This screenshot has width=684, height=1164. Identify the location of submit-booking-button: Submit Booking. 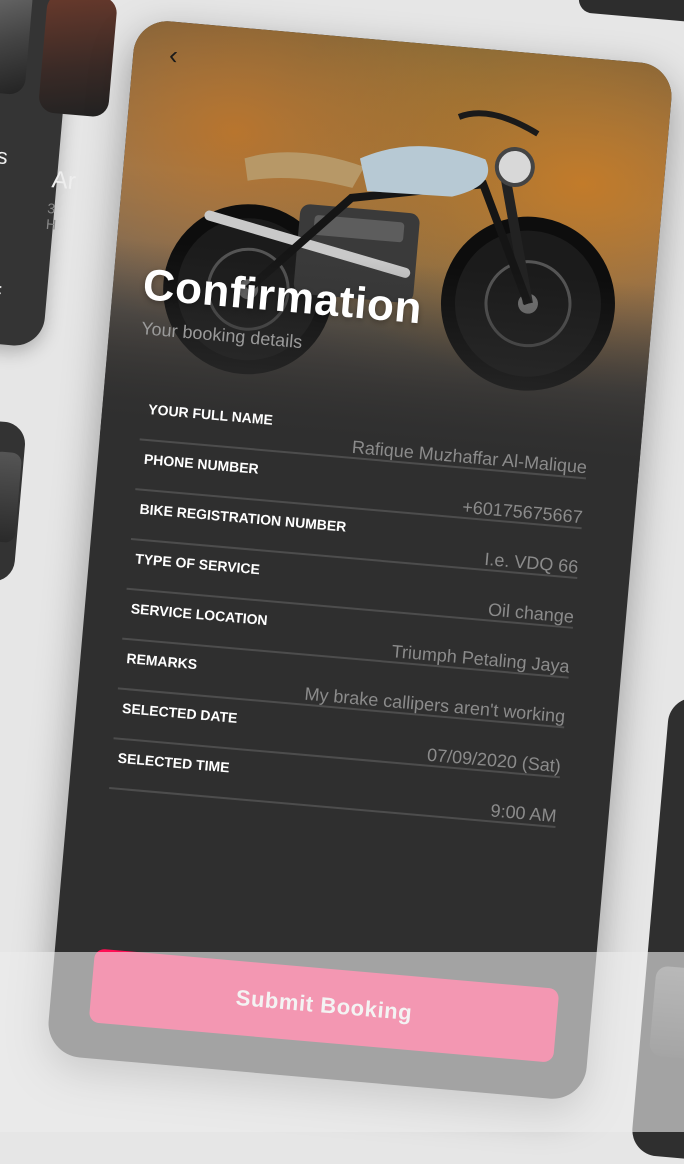
(324, 1005).